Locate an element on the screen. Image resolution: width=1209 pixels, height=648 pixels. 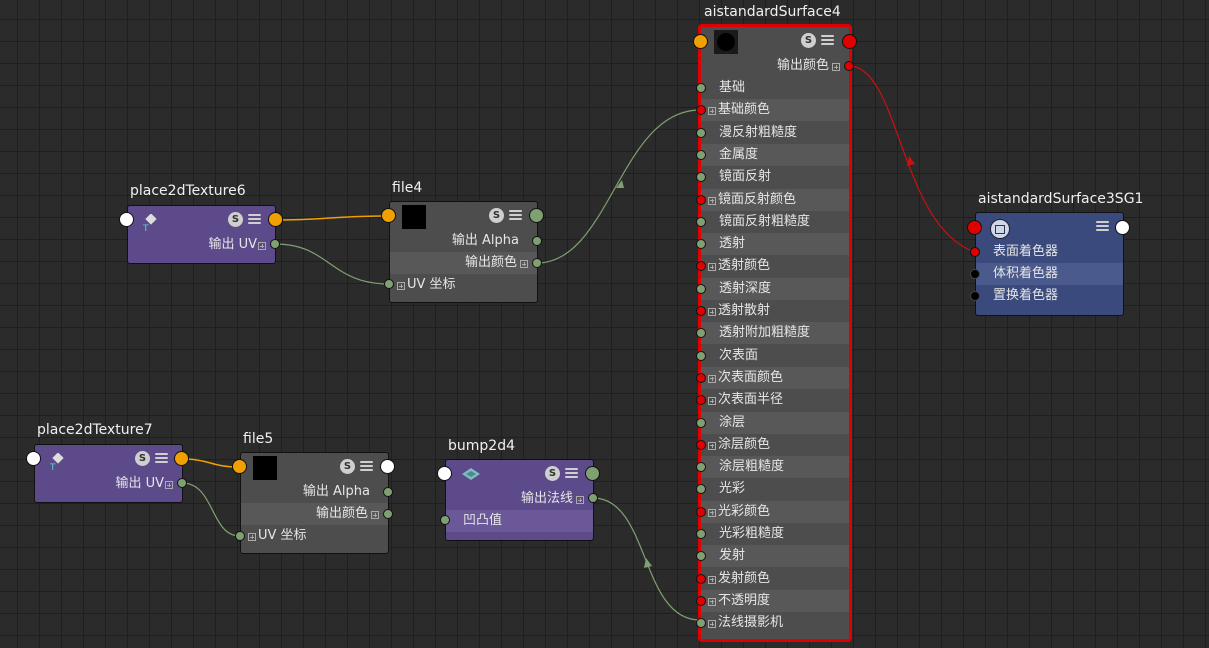
attribute-row: 镜面反射粗糙度 is located at coordinates (775, 222).